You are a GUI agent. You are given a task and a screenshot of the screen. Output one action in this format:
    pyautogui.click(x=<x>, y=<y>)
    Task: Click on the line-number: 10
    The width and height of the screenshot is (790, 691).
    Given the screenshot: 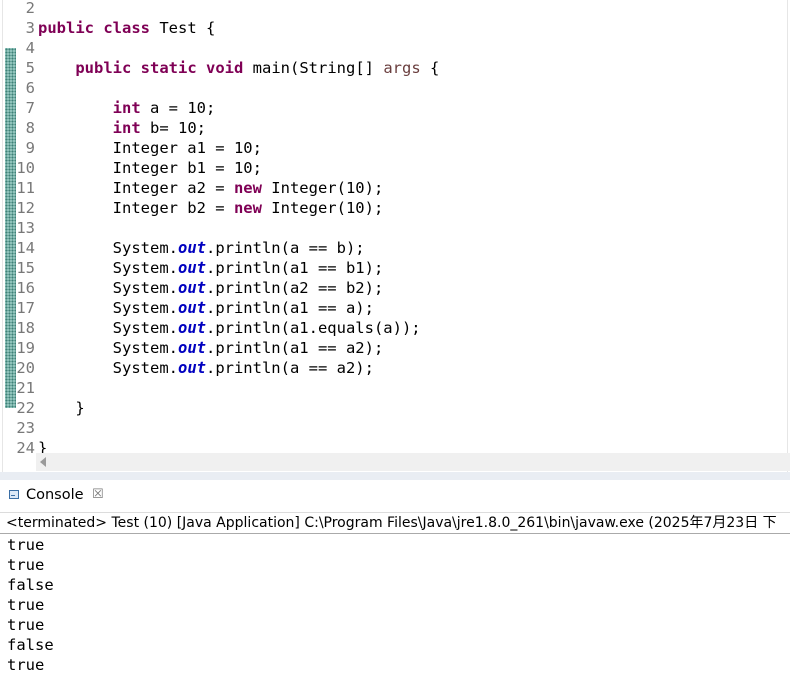 What is the action you would take?
    pyautogui.click(x=25, y=168)
    